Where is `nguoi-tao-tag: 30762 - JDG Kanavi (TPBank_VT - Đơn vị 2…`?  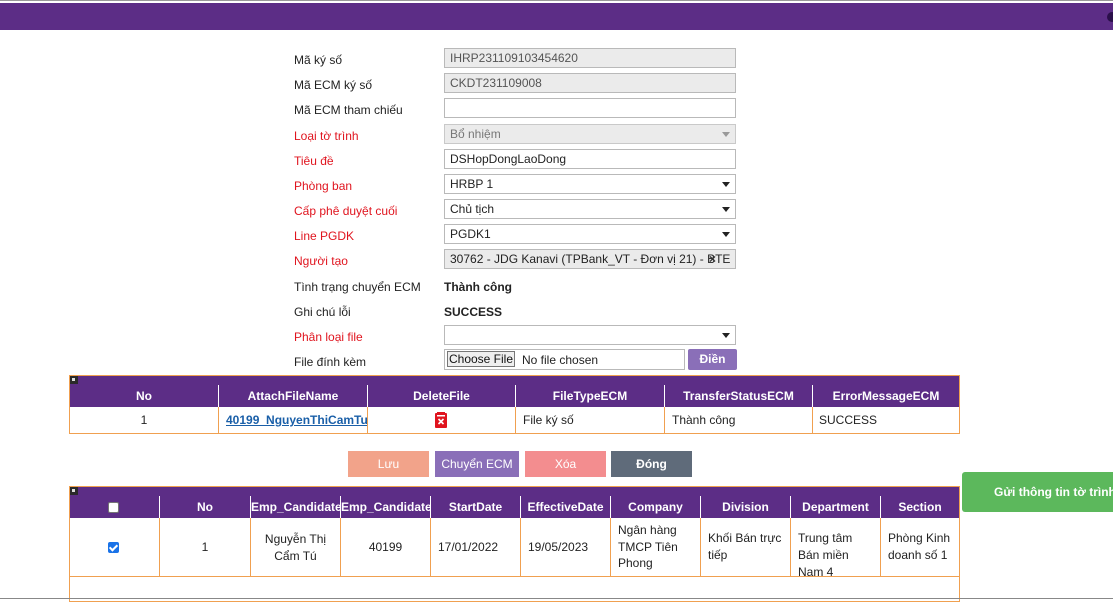
nguoi-tao-tag: 30762 - JDG Kanavi (TPBank_VT - Đơn vị 2… is located at coordinates (590, 259).